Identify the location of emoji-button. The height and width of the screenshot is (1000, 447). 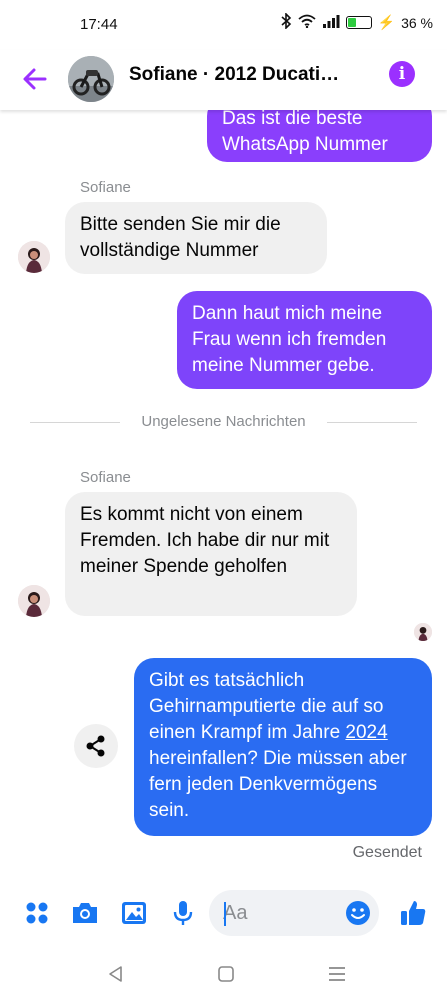
(358, 913).